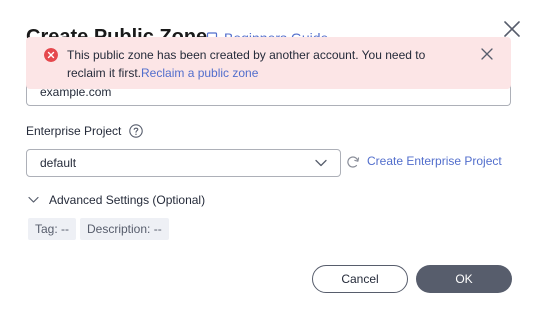  I want to click on description-summary: Description: --, so click(124, 229).